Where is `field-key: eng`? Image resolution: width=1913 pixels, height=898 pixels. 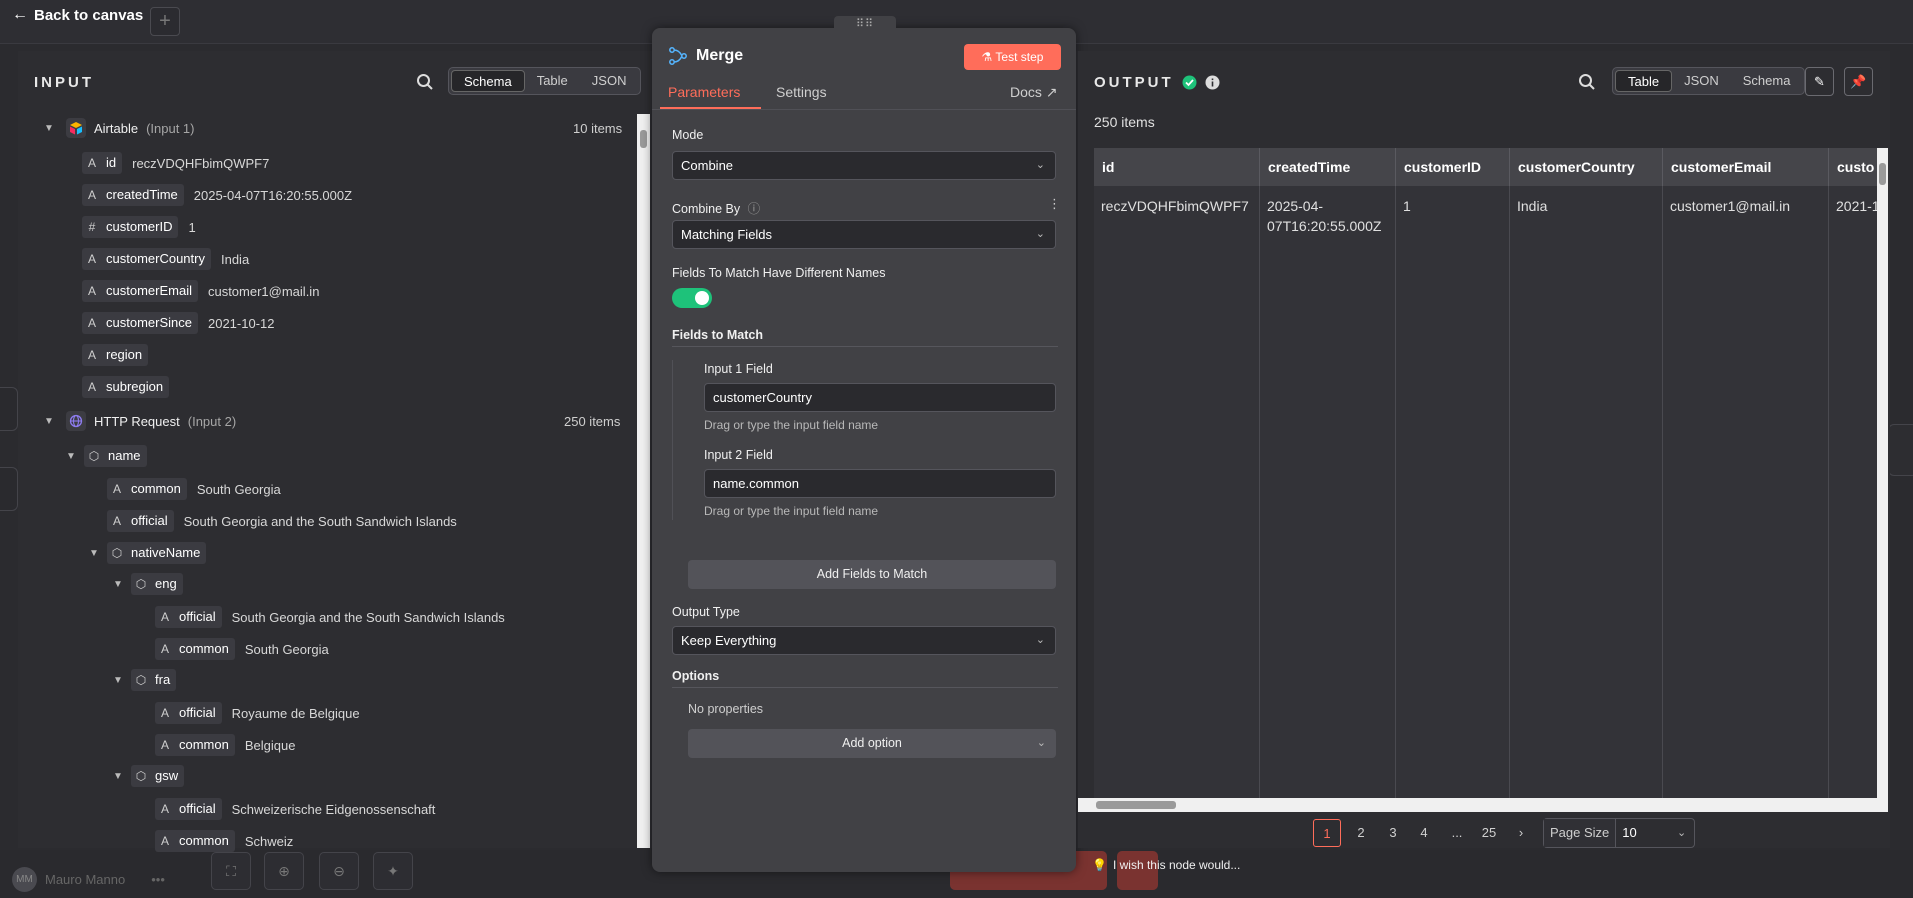 field-key: eng is located at coordinates (167, 584).